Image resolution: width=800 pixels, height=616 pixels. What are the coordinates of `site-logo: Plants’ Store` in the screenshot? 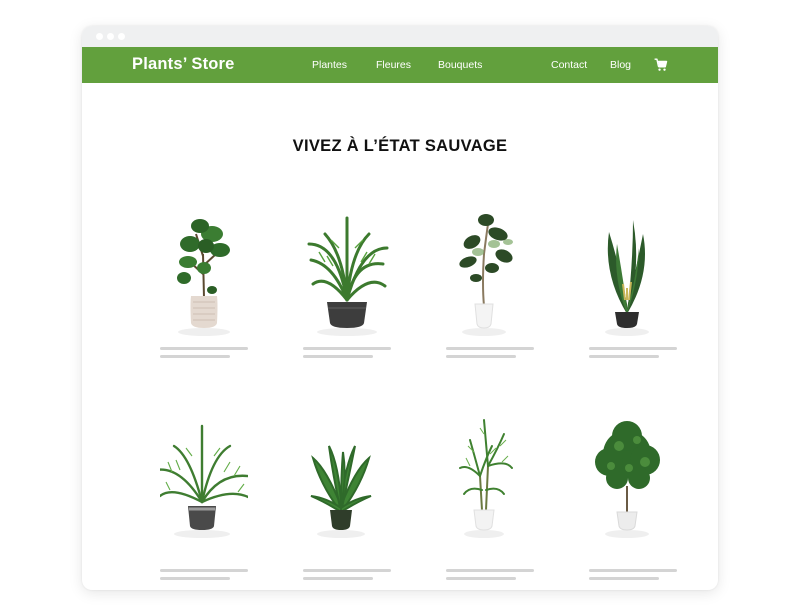 It's located at (183, 64).